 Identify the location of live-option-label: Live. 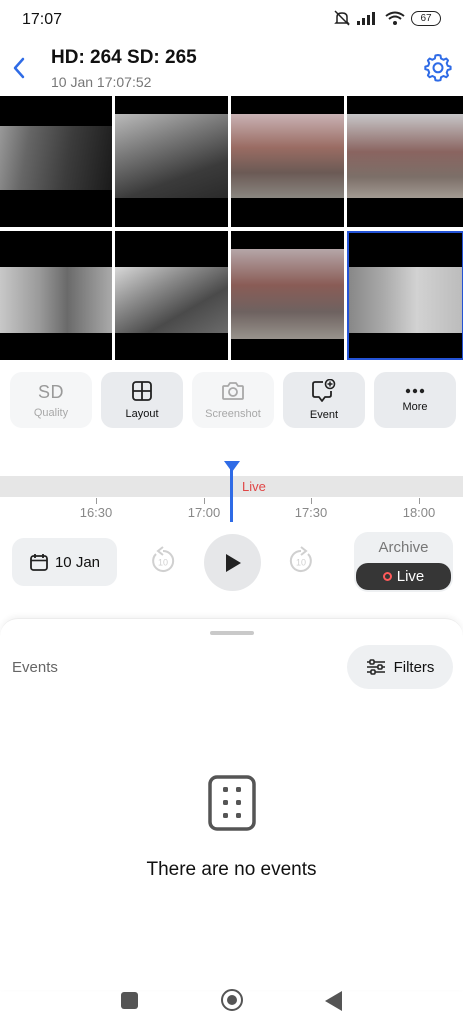
(410, 576).